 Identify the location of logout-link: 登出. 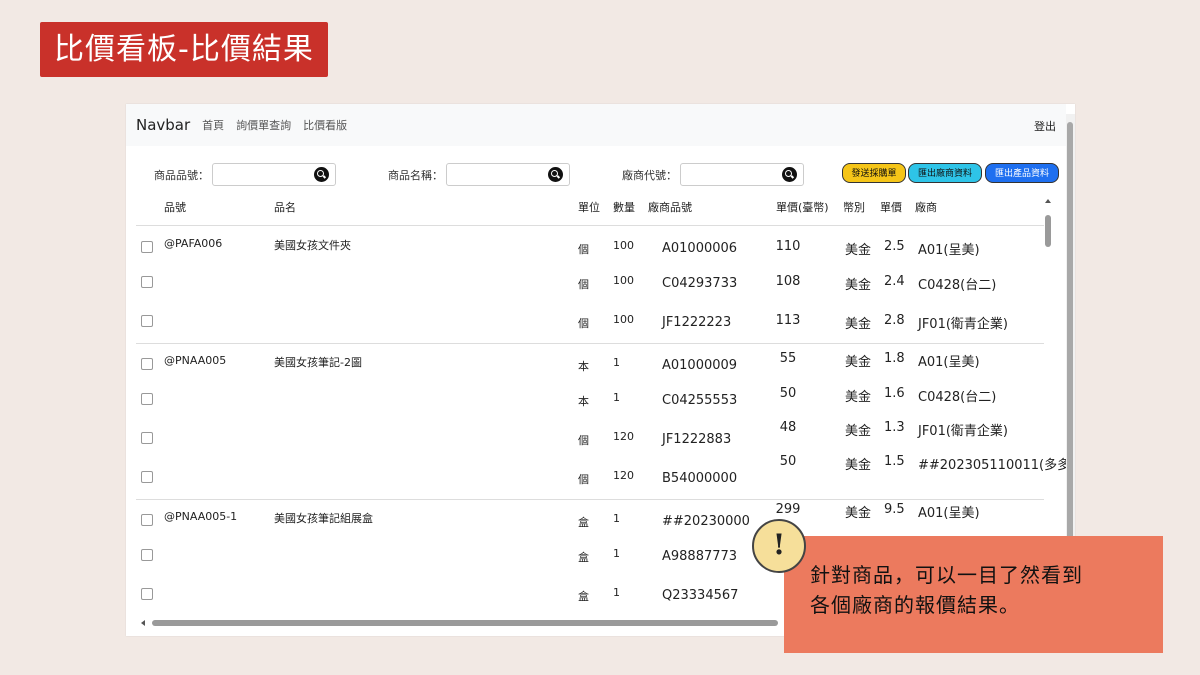
(1045, 126).